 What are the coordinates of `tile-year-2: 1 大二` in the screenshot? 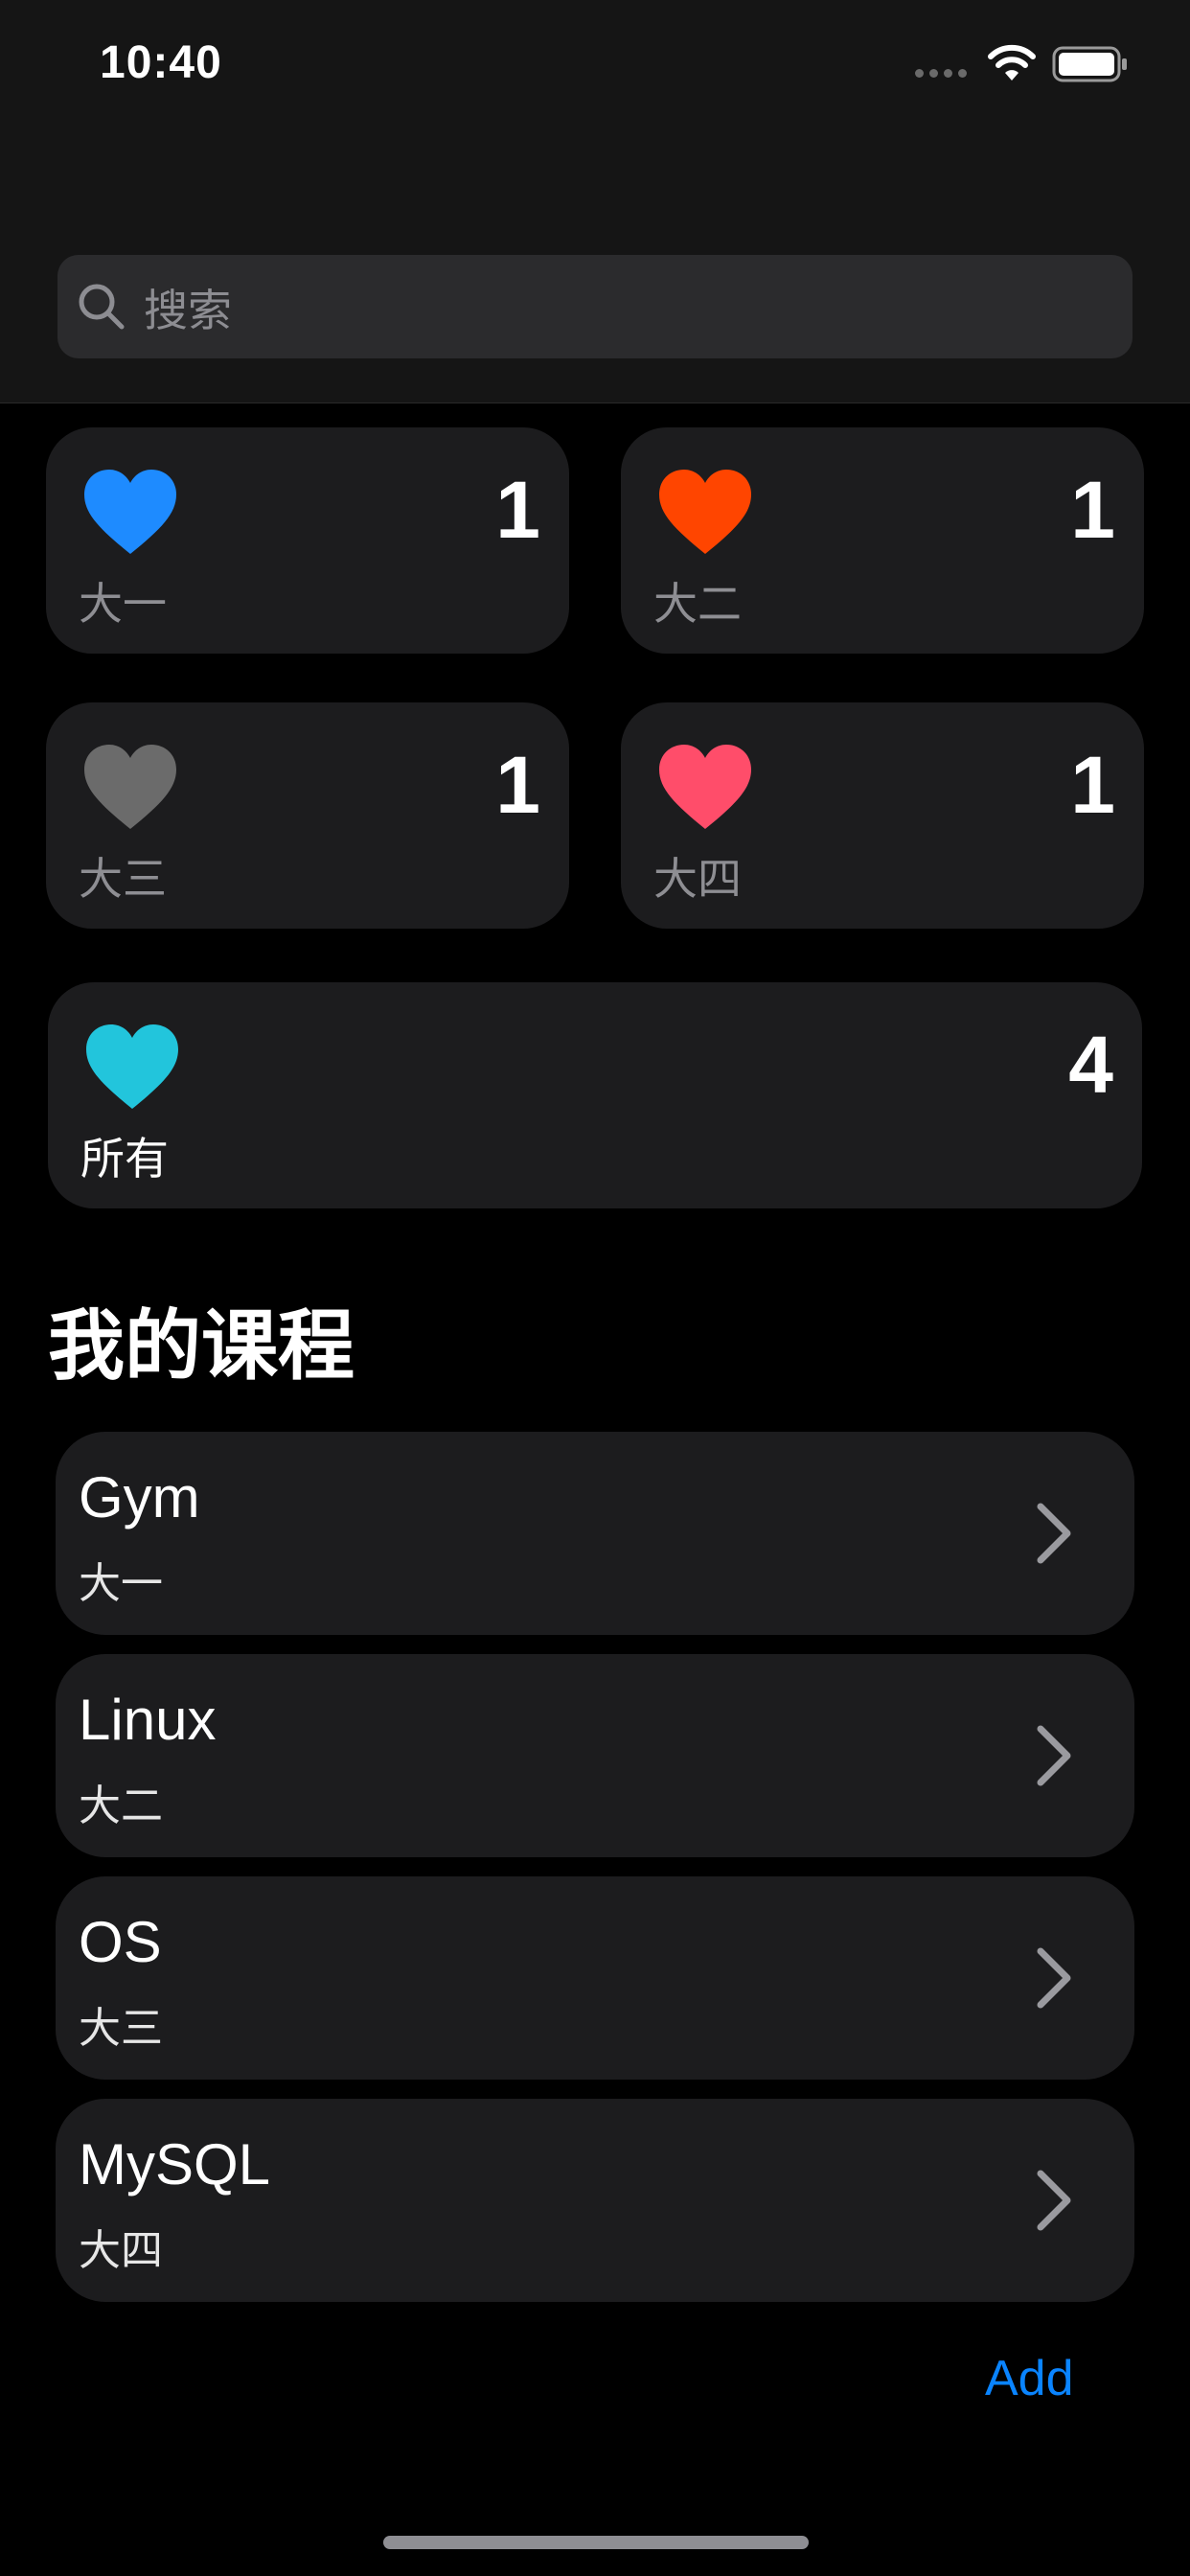 It's located at (883, 540).